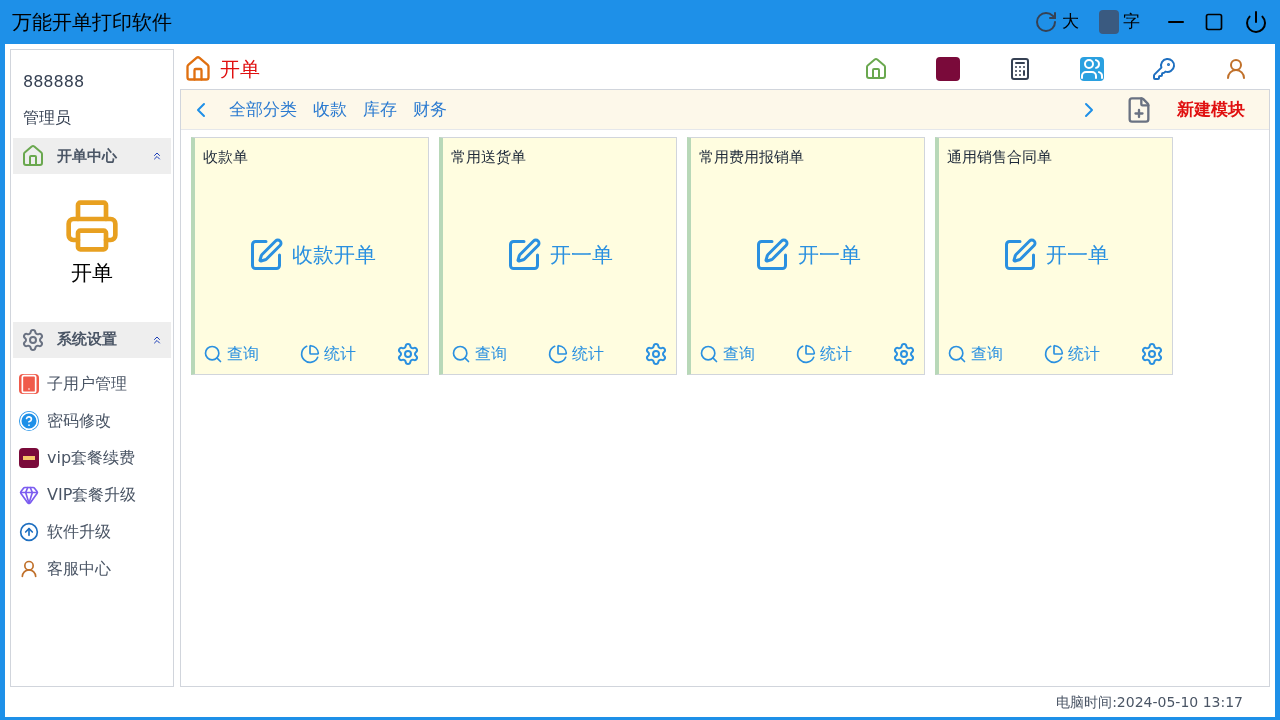 This screenshot has height=720, width=1280. What do you see at coordinates (33, 339) in the screenshot?
I see `gears-icon` at bounding box center [33, 339].